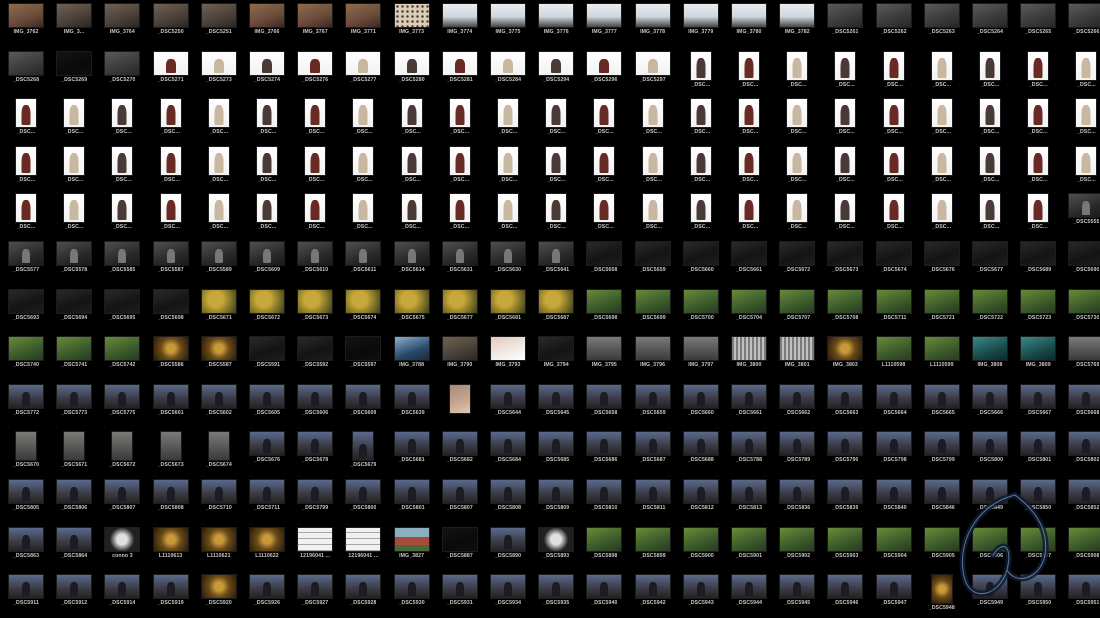  I want to click on thumbnail-cell: _DSC5660, so click(701, 406).